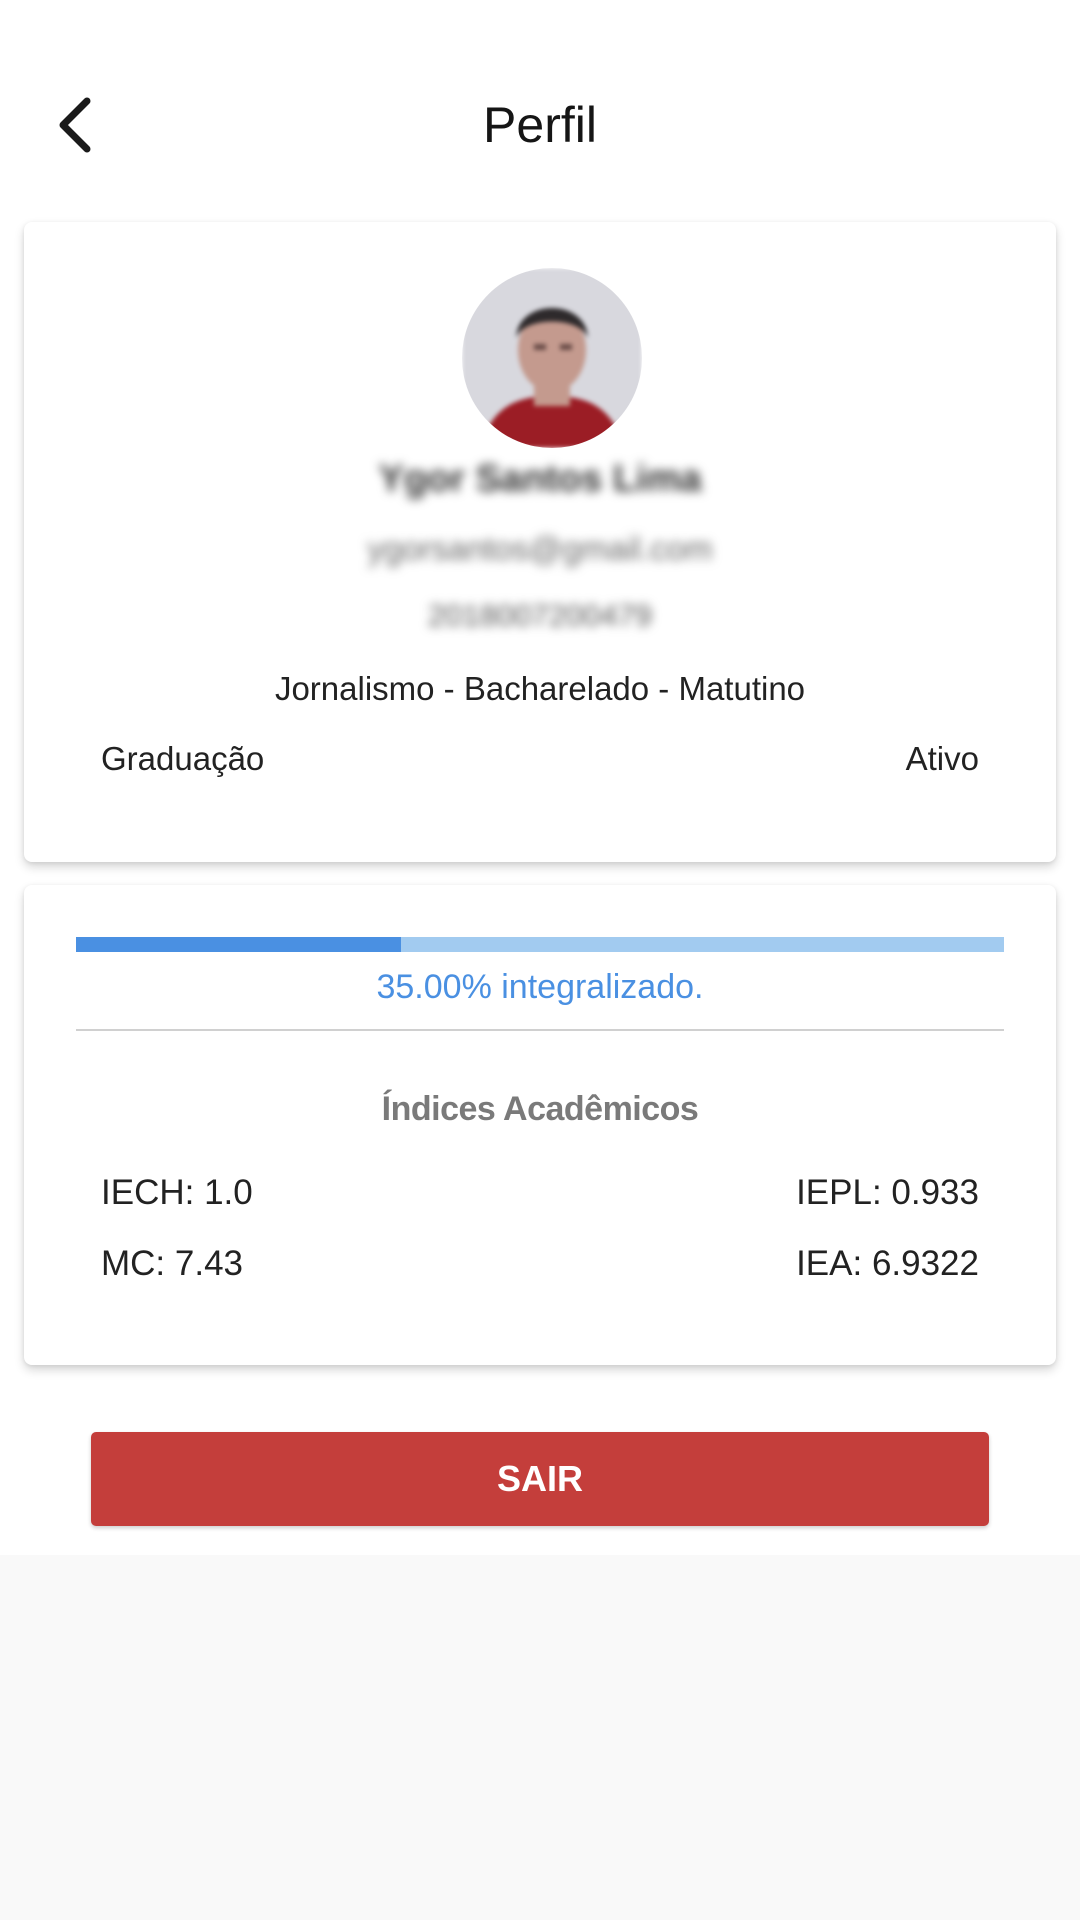  I want to click on index-iea: IEA: 6.9322, so click(887, 1263).